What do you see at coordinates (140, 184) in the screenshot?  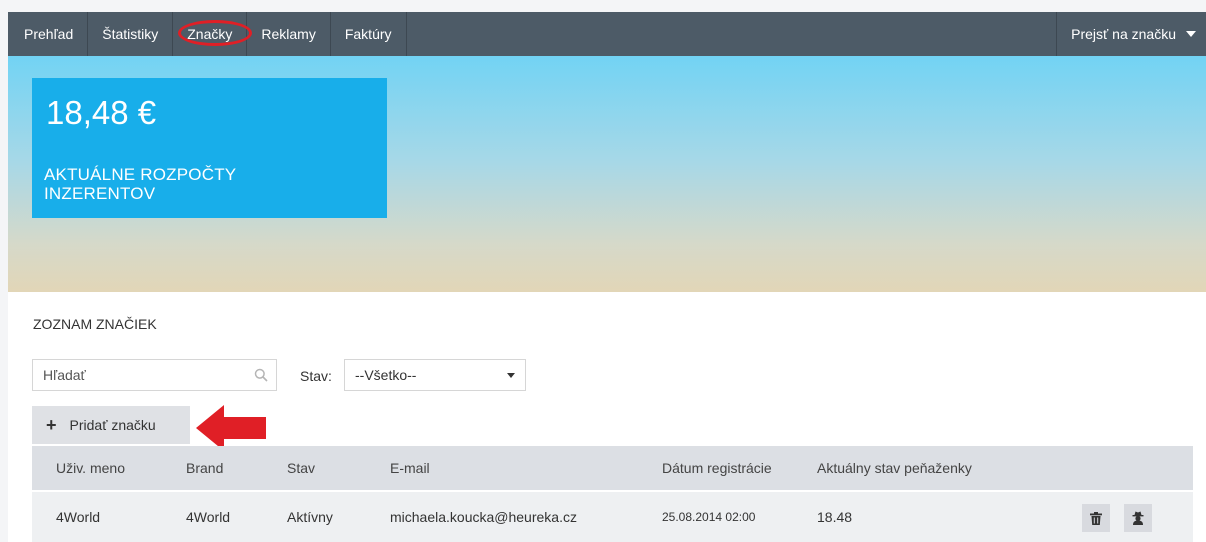 I see `budget-label: AKTUÁLNE ROZPOČTY INZERENTOV` at bounding box center [140, 184].